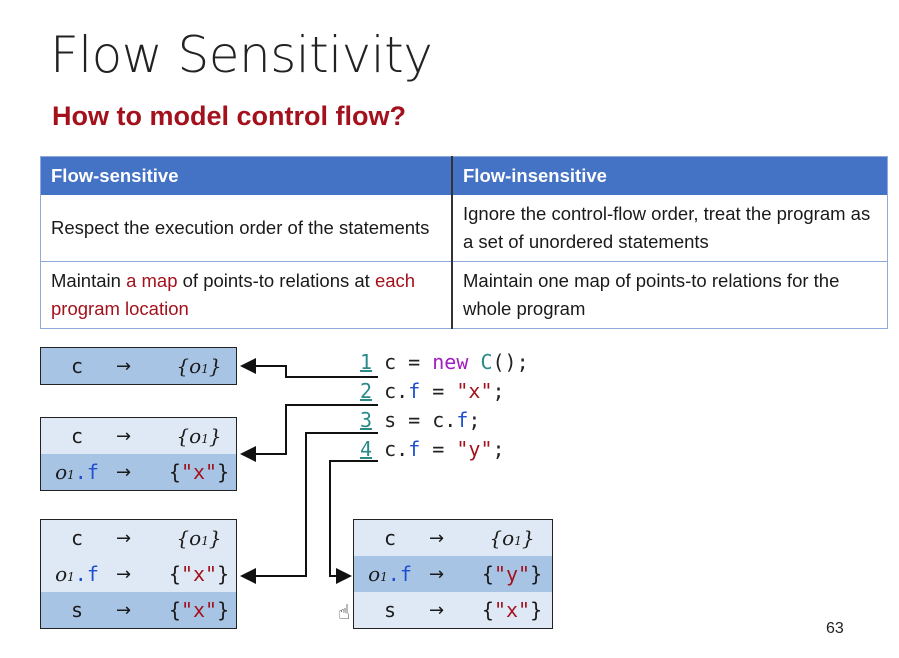 The width and height of the screenshot is (899, 658). I want to click on code-line-2: 2 c.f = "x";, so click(432, 391).